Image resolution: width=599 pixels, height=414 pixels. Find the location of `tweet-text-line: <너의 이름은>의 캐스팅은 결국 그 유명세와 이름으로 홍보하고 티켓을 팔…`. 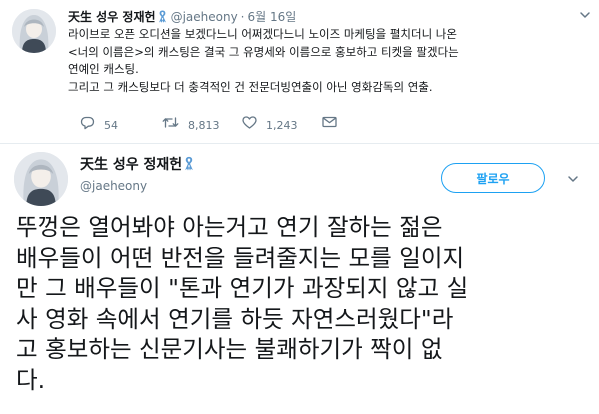

tweet-text-line: <너의 이름은>의 캐스팅은 결국 그 유명세와 이름으로 홍보하고 티켓을 팔… is located at coordinates (263, 51).